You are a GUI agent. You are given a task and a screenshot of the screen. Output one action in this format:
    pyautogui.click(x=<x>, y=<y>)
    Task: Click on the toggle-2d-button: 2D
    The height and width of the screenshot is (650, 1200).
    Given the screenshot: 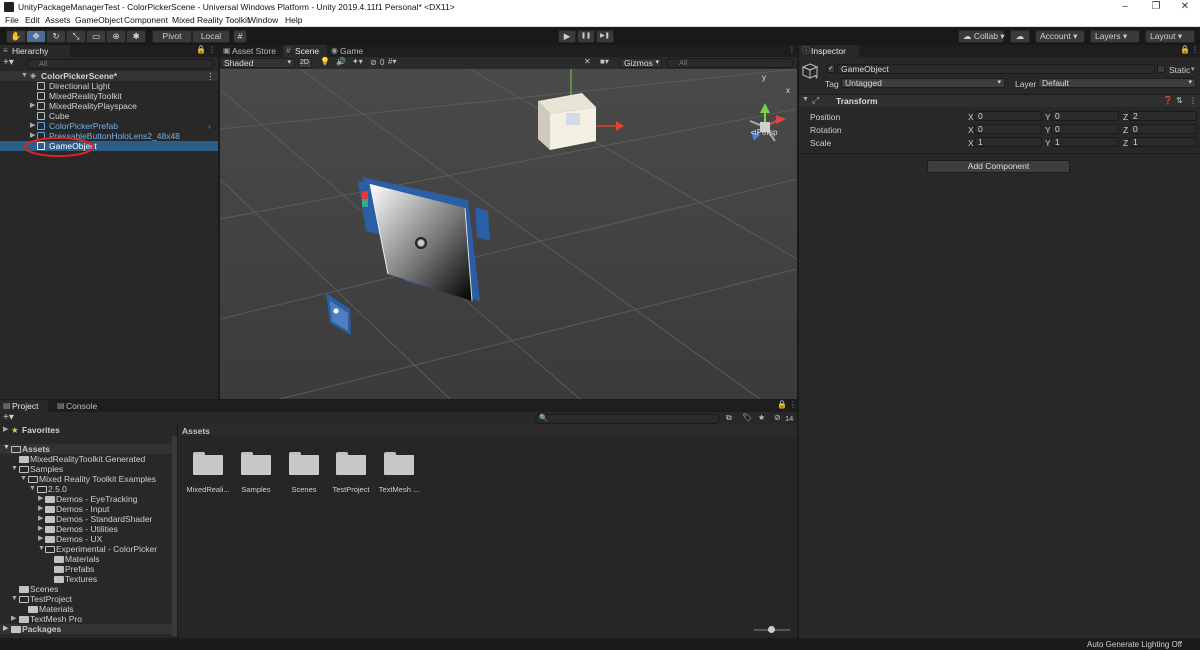 What is the action you would take?
    pyautogui.click(x=305, y=63)
    